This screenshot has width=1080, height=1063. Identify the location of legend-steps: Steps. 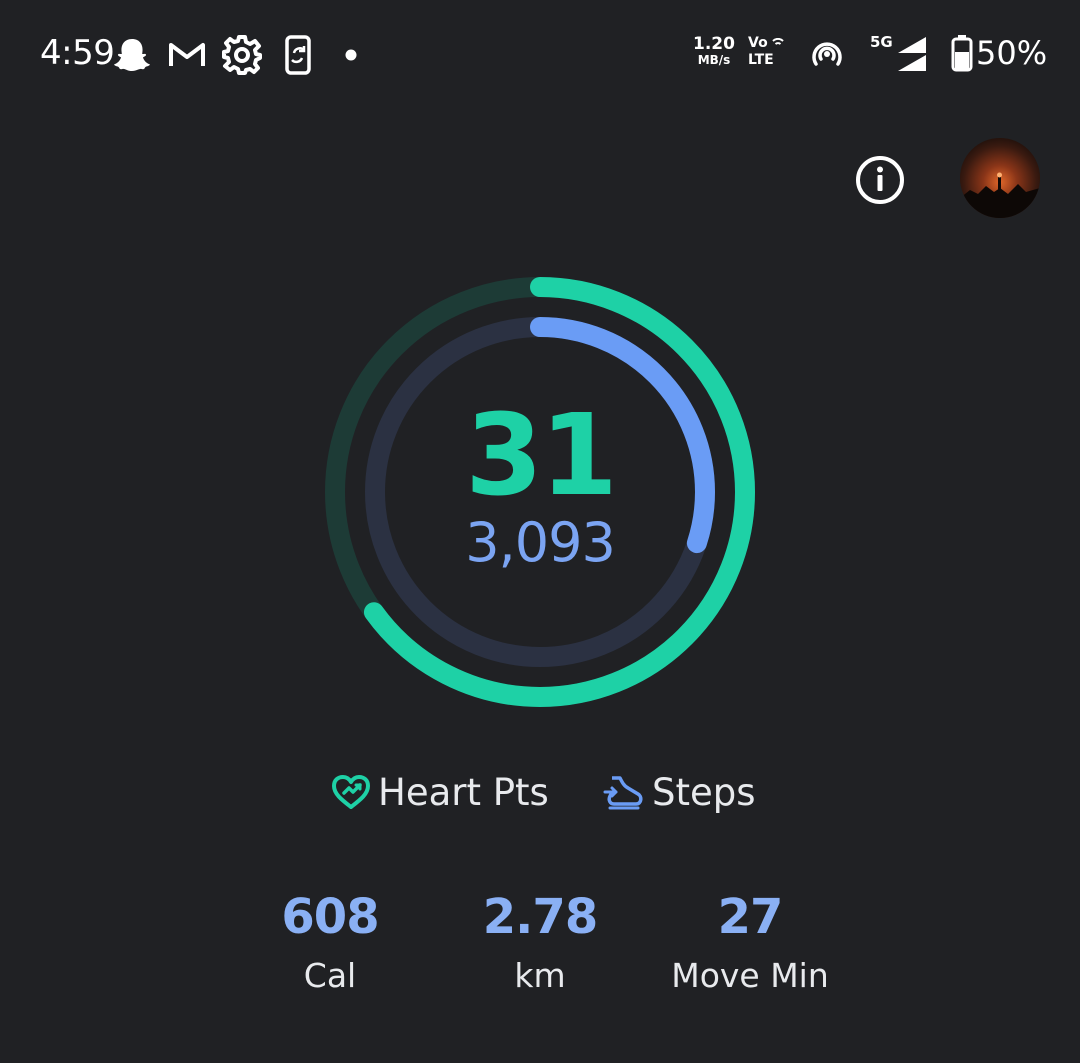
(679, 792).